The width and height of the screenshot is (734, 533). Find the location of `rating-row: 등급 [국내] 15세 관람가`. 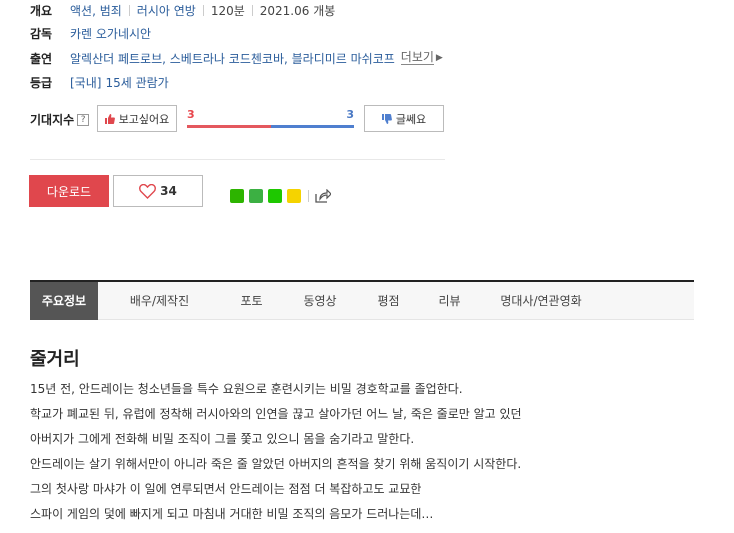

rating-row: 등급 [국내] 15세 관람가 is located at coordinates (99, 82).